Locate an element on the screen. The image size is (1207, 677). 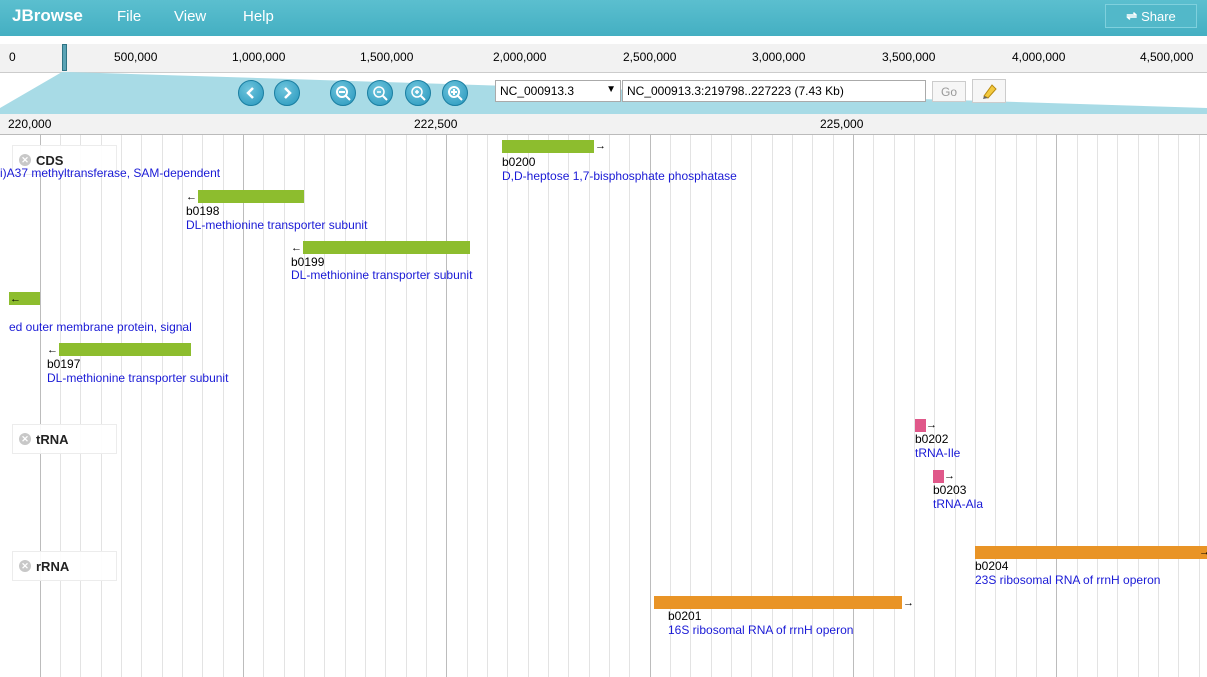
feature-name: b0201 is located at coordinates (684, 616).